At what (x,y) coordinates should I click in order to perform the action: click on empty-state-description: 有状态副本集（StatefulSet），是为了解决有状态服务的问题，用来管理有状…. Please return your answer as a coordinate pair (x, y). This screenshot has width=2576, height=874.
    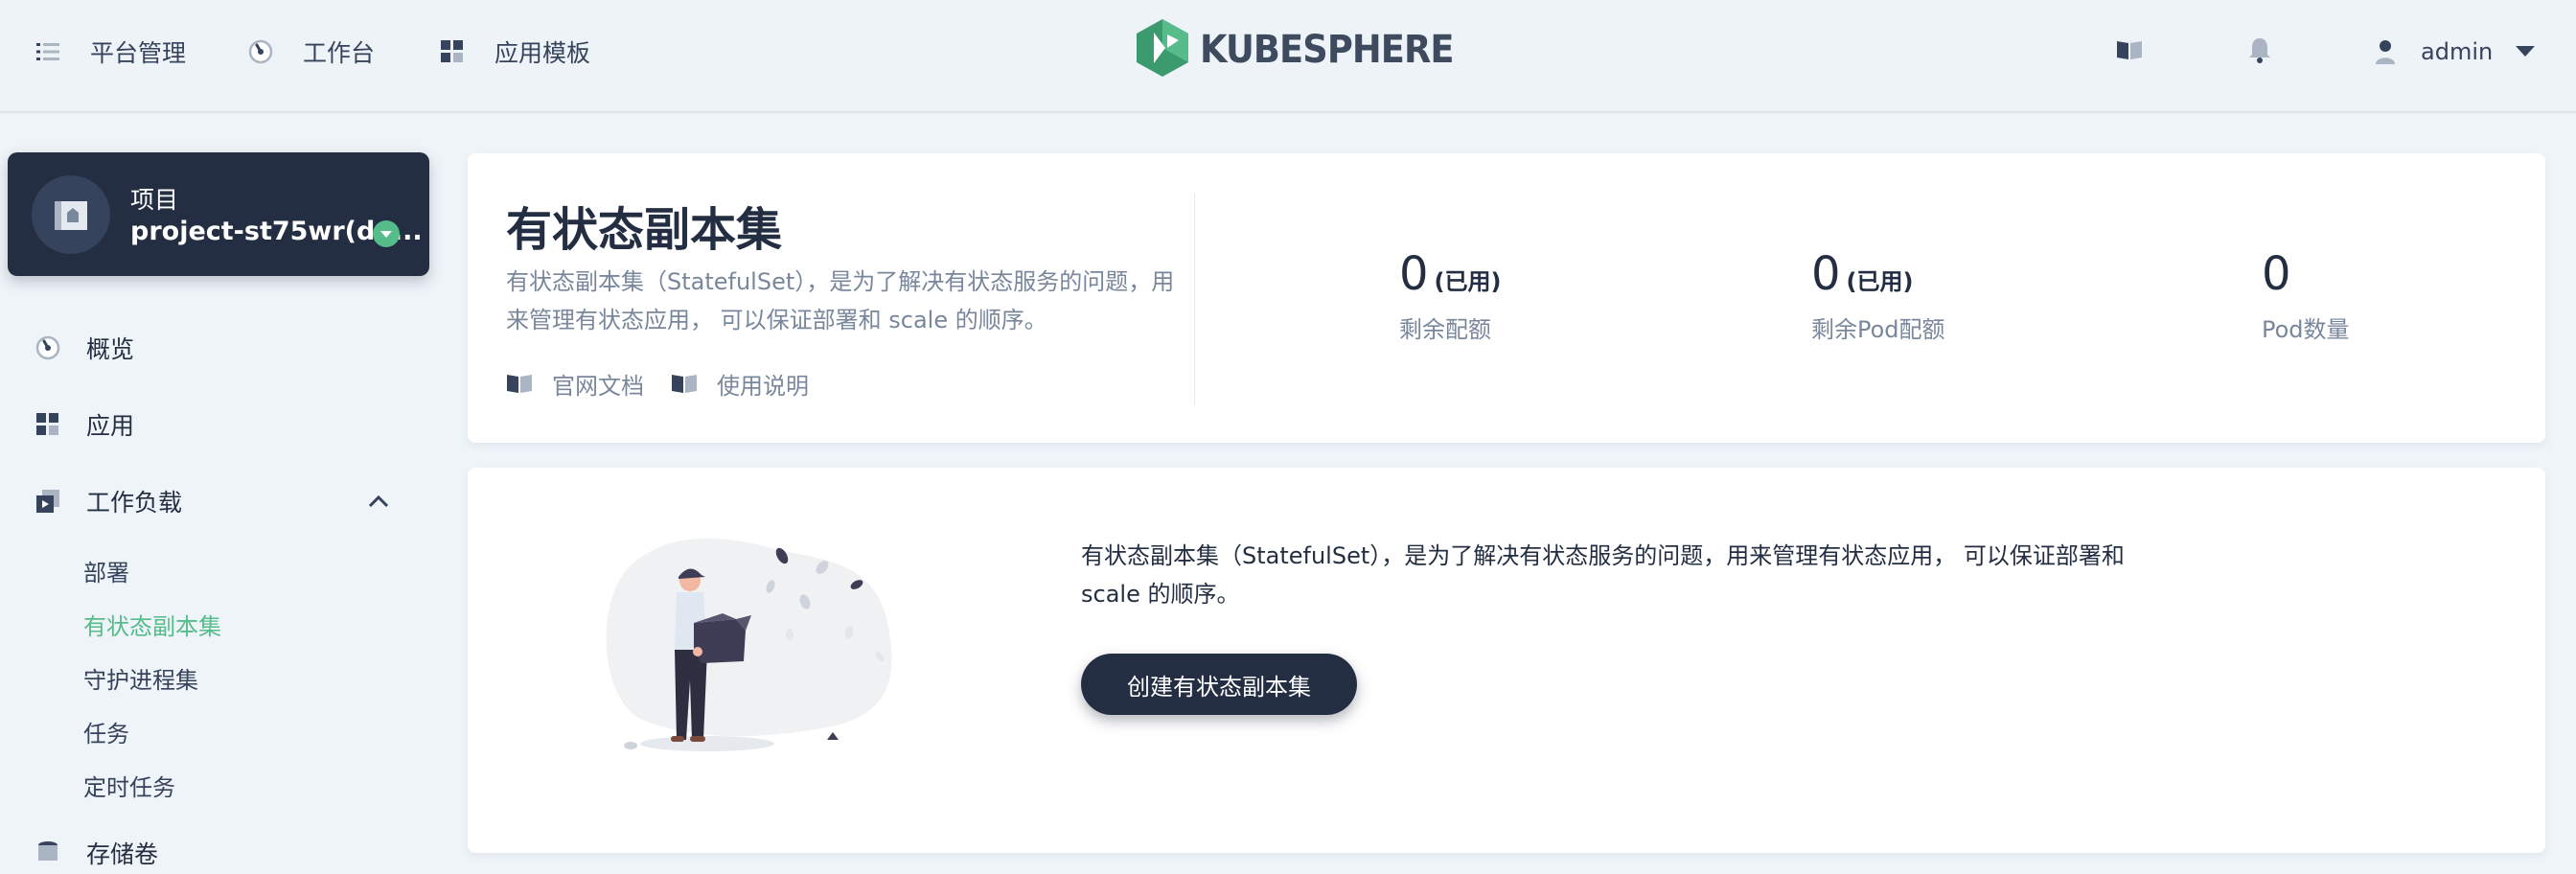
    Looking at the image, I should click on (1603, 575).